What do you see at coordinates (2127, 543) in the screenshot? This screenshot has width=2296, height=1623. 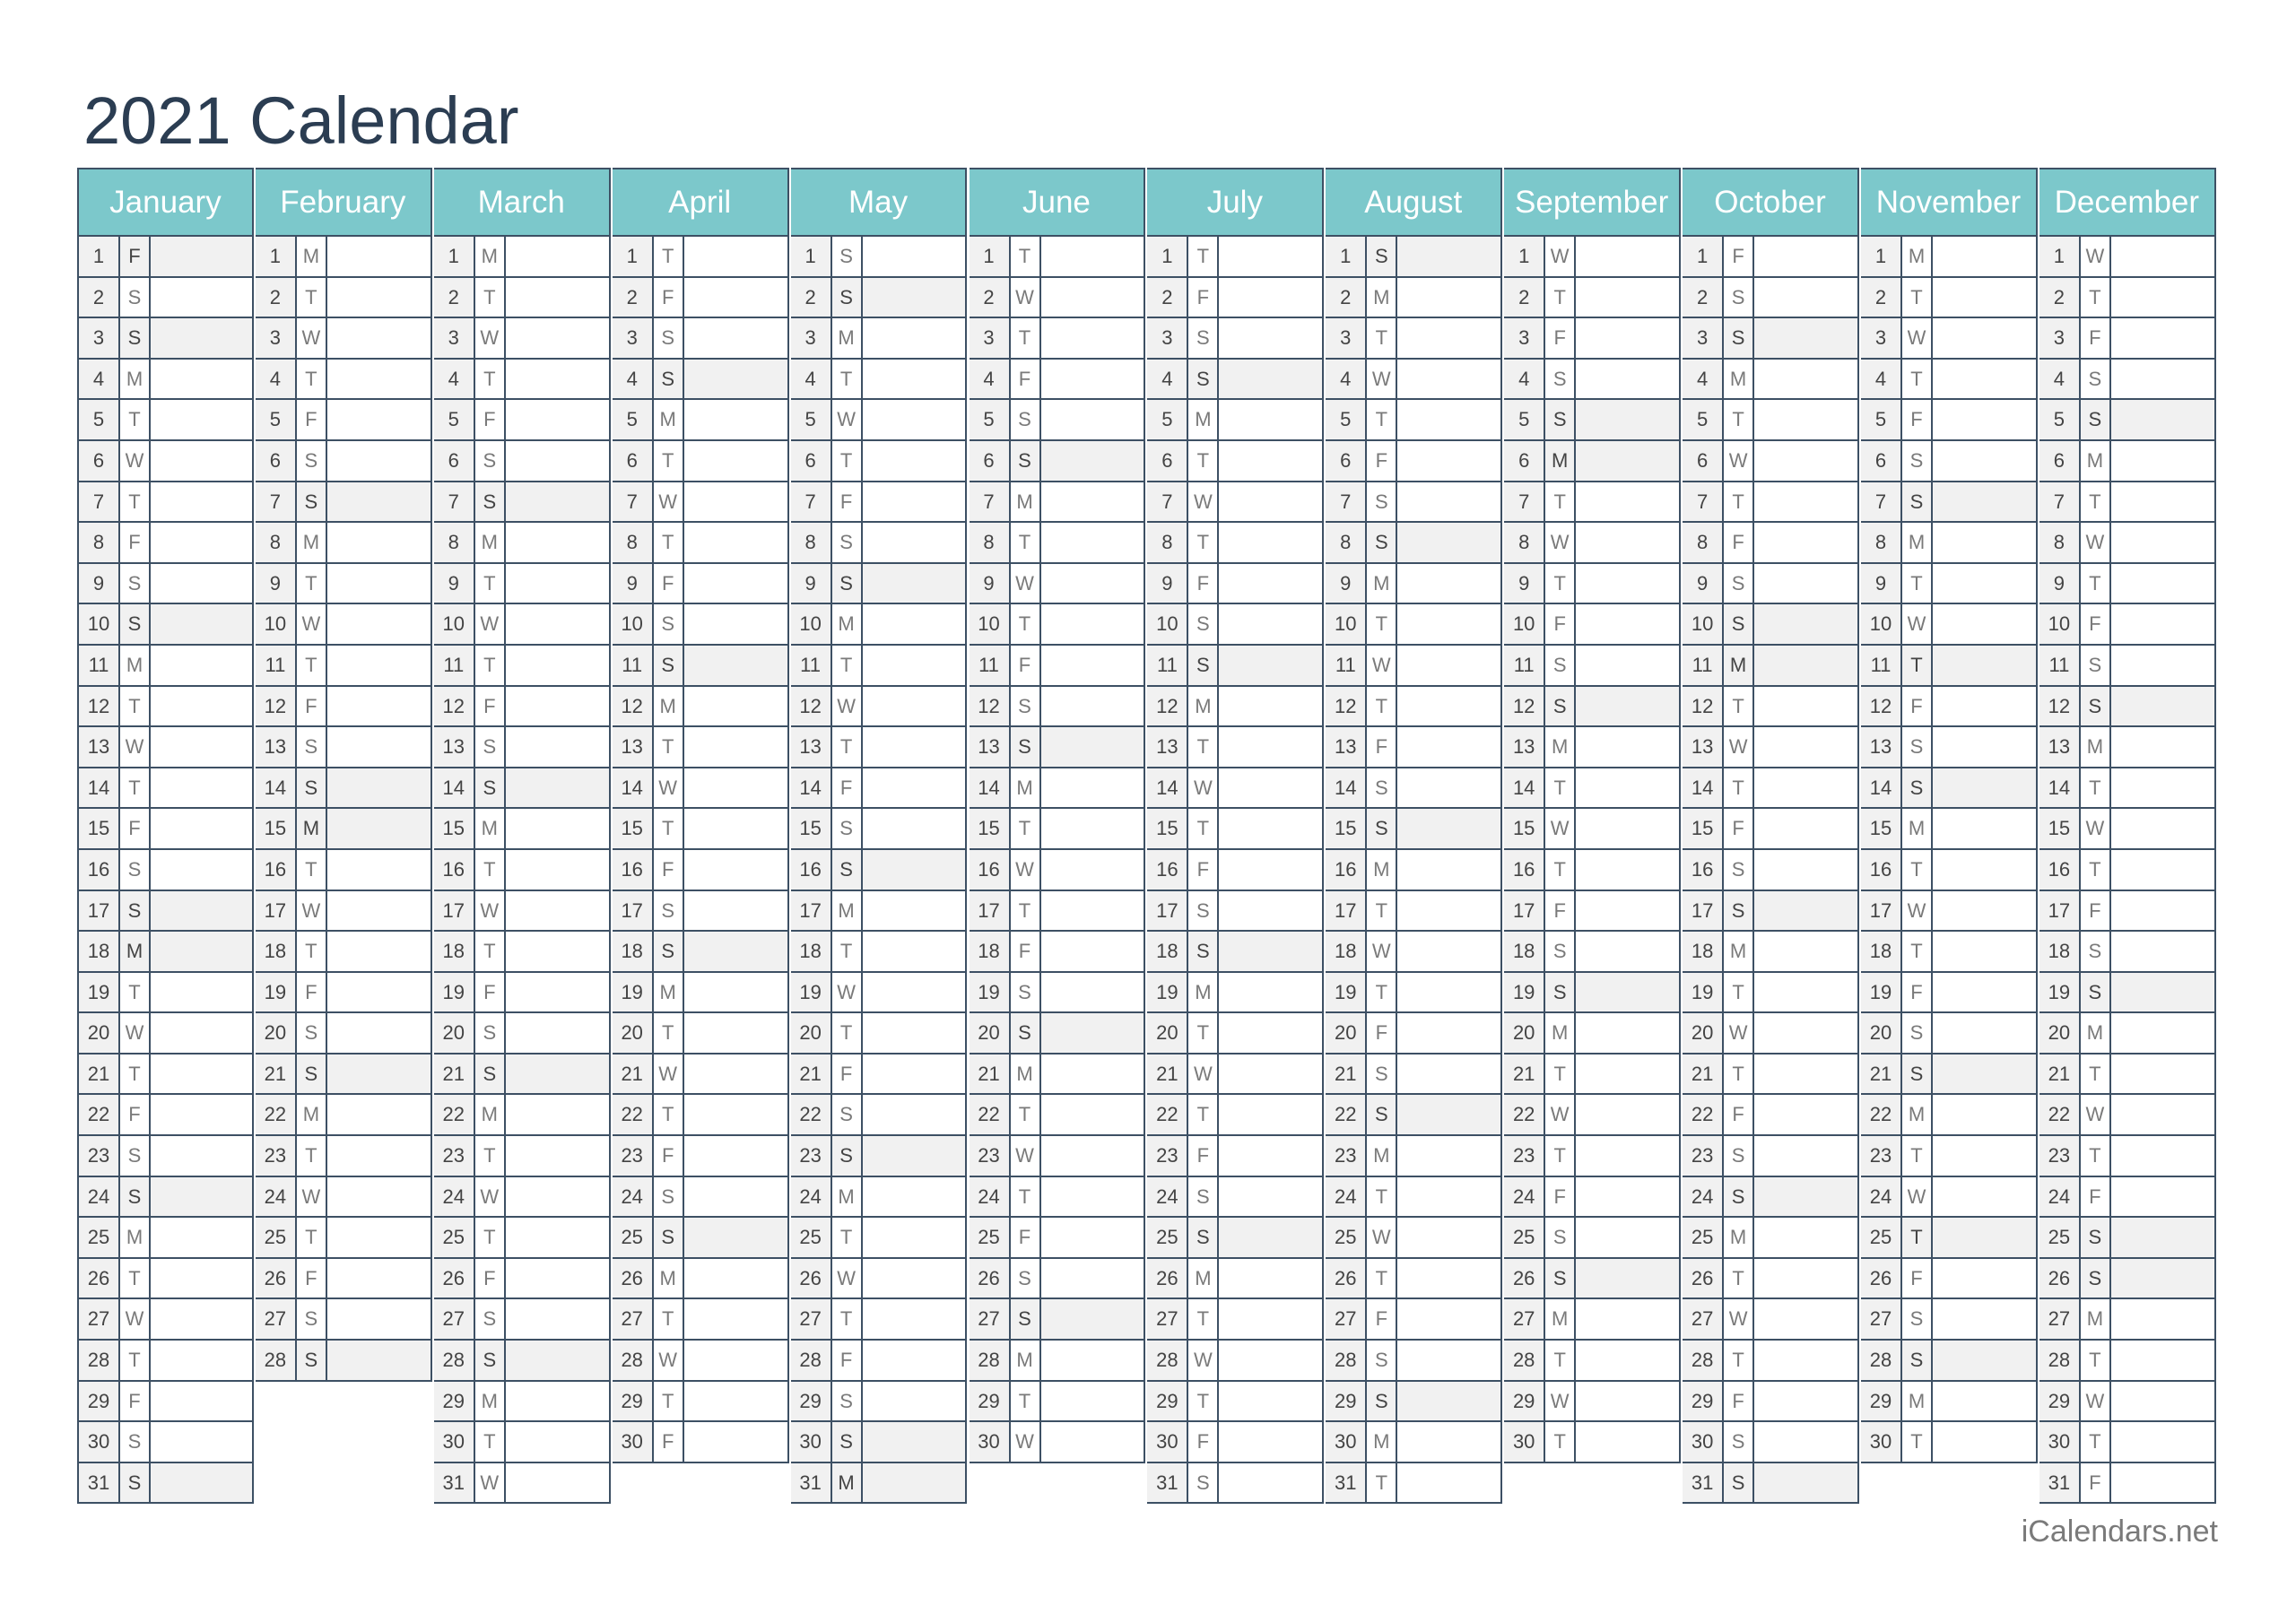 I see `day-row: 8W` at bounding box center [2127, 543].